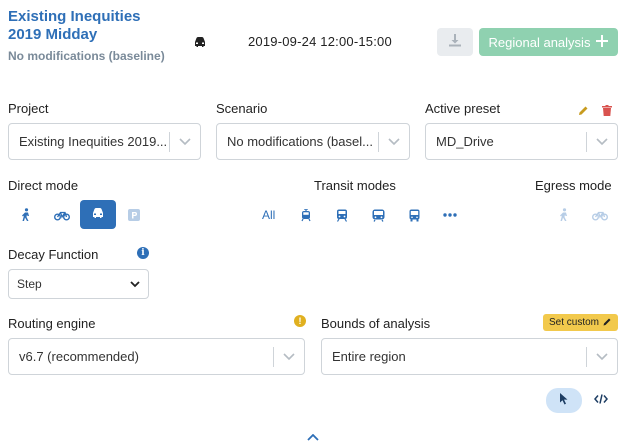  What do you see at coordinates (607, 112) in the screenshot?
I see `delete-preset-icon` at bounding box center [607, 112].